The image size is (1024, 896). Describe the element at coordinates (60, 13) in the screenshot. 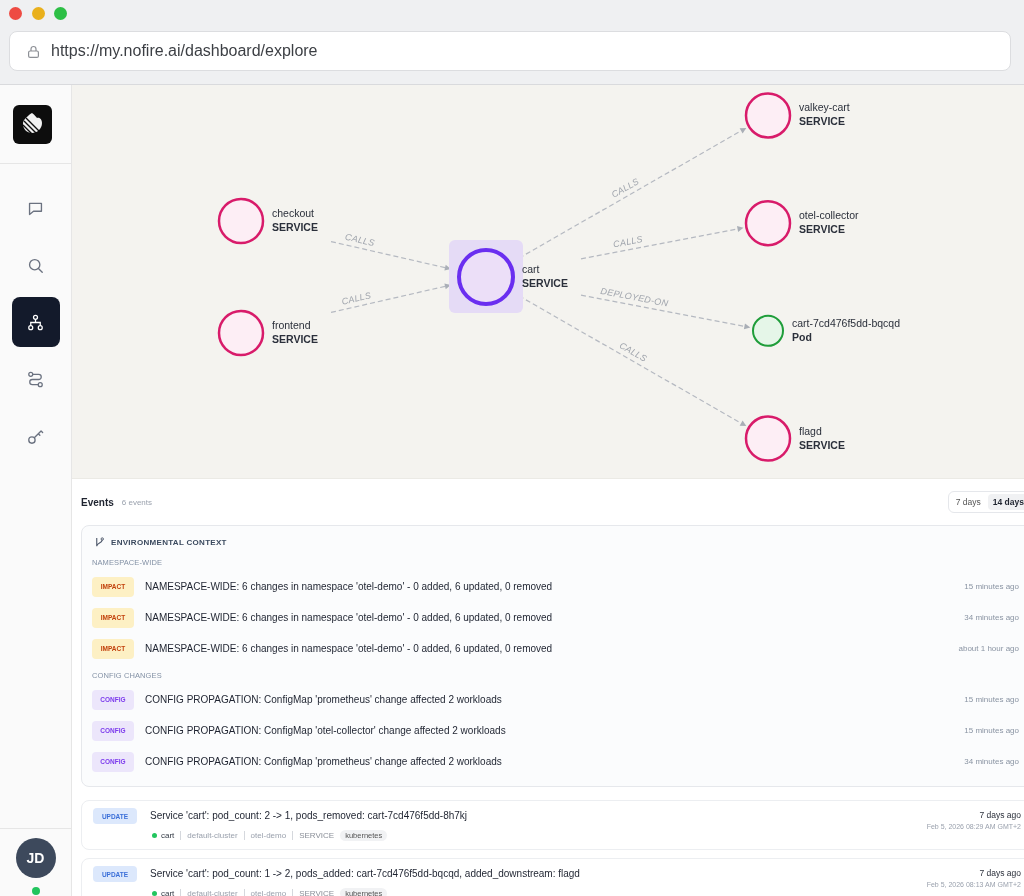

I see `maximize-window-button` at that location.